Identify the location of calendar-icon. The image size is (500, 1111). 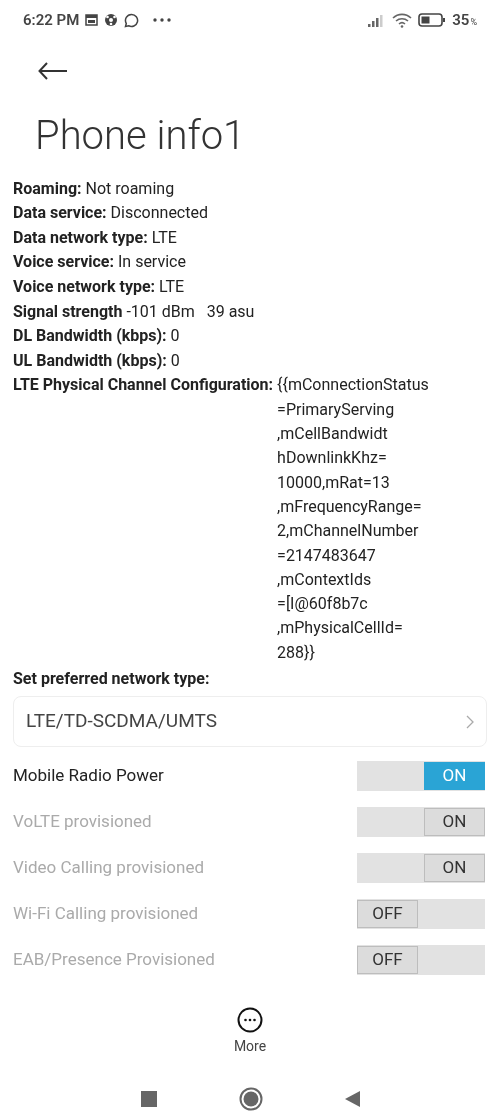
(92, 20).